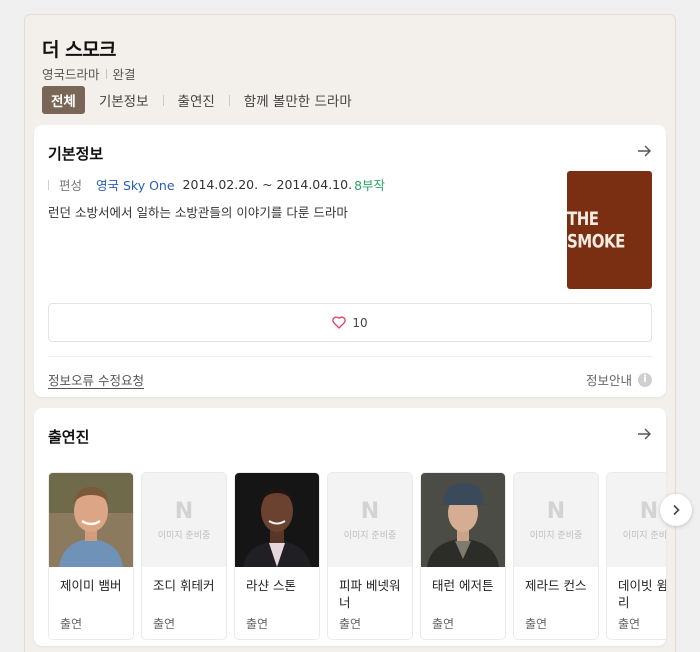 The height and width of the screenshot is (652, 700). Describe the element at coordinates (63, 100) in the screenshot. I see `tab-all: 전체` at that location.